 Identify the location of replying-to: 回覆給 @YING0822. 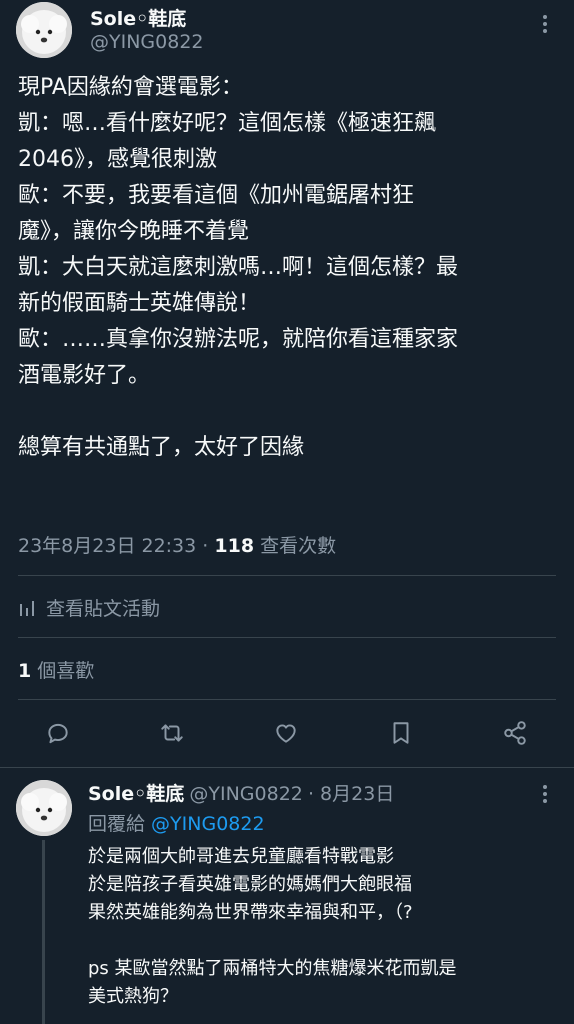
(176, 822).